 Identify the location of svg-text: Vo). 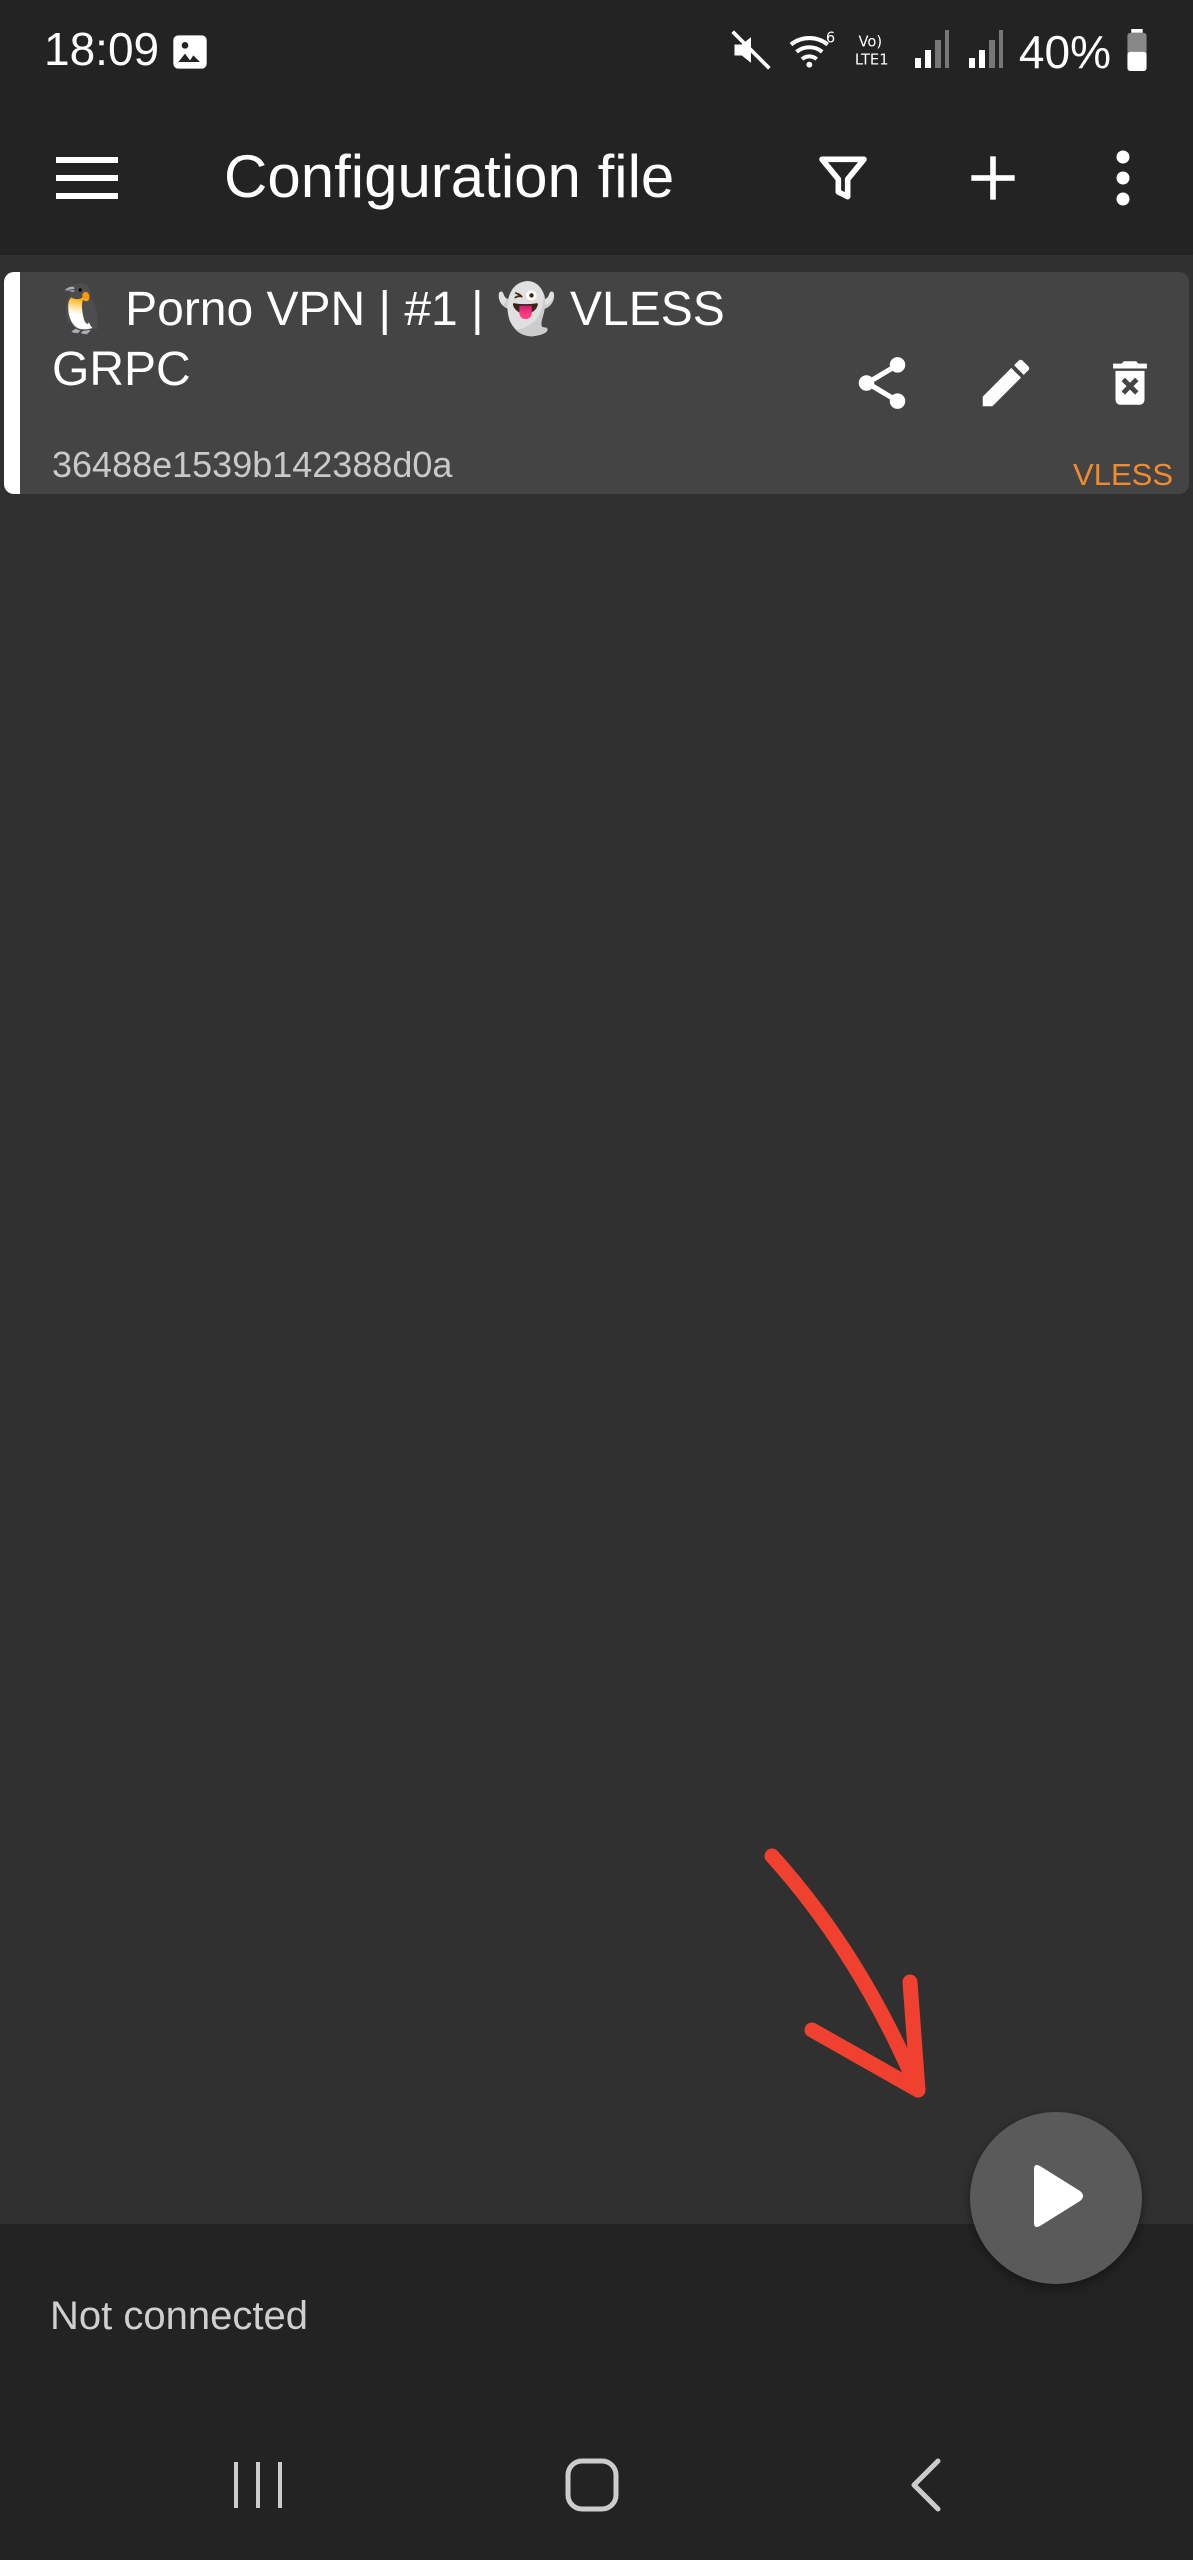
(870, 41).